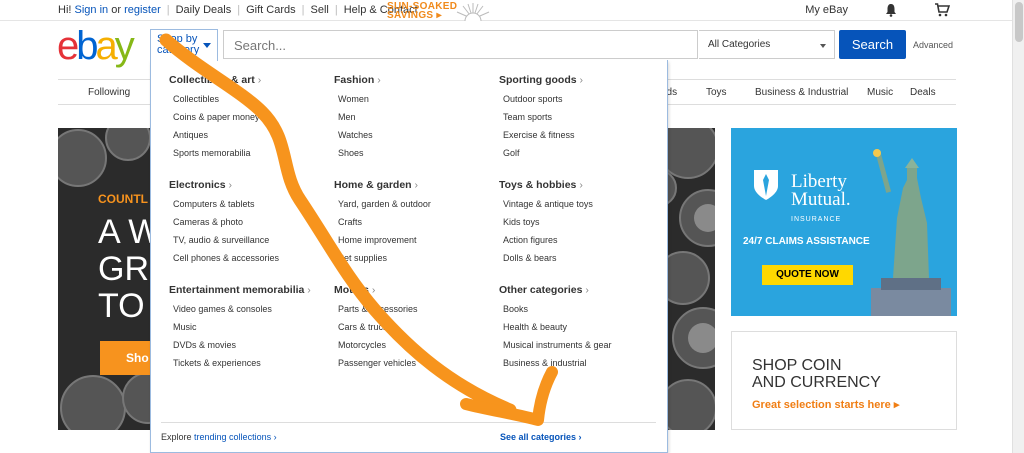  Describe the element at coordinates (226, 240) in the screenshot. I see `item-tv-audio-surveillance: TV, audio & surveillance` at that location.